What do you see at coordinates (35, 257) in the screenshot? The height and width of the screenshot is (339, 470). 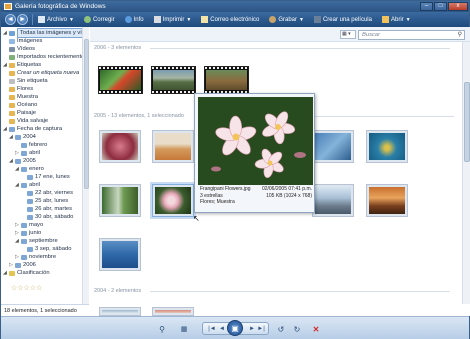 I see `sidebar-item-nov: ▷ noviembre` at bounding box center [35, 257].